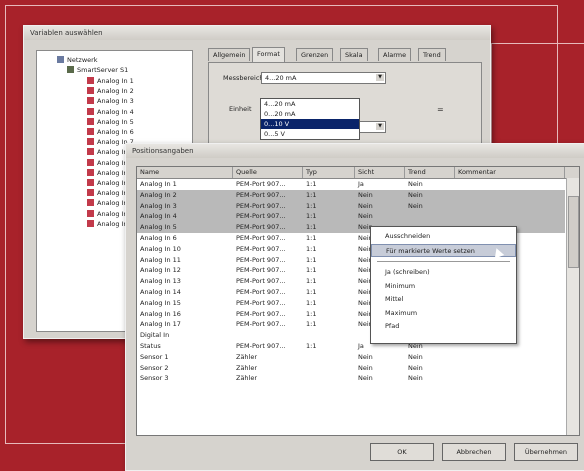 The image size is (584, 471). What do you see at coordinates (323, 78) in the screenshot?
I see `range-select: 4...20 mA ▼` at bounding box center [323, 78].